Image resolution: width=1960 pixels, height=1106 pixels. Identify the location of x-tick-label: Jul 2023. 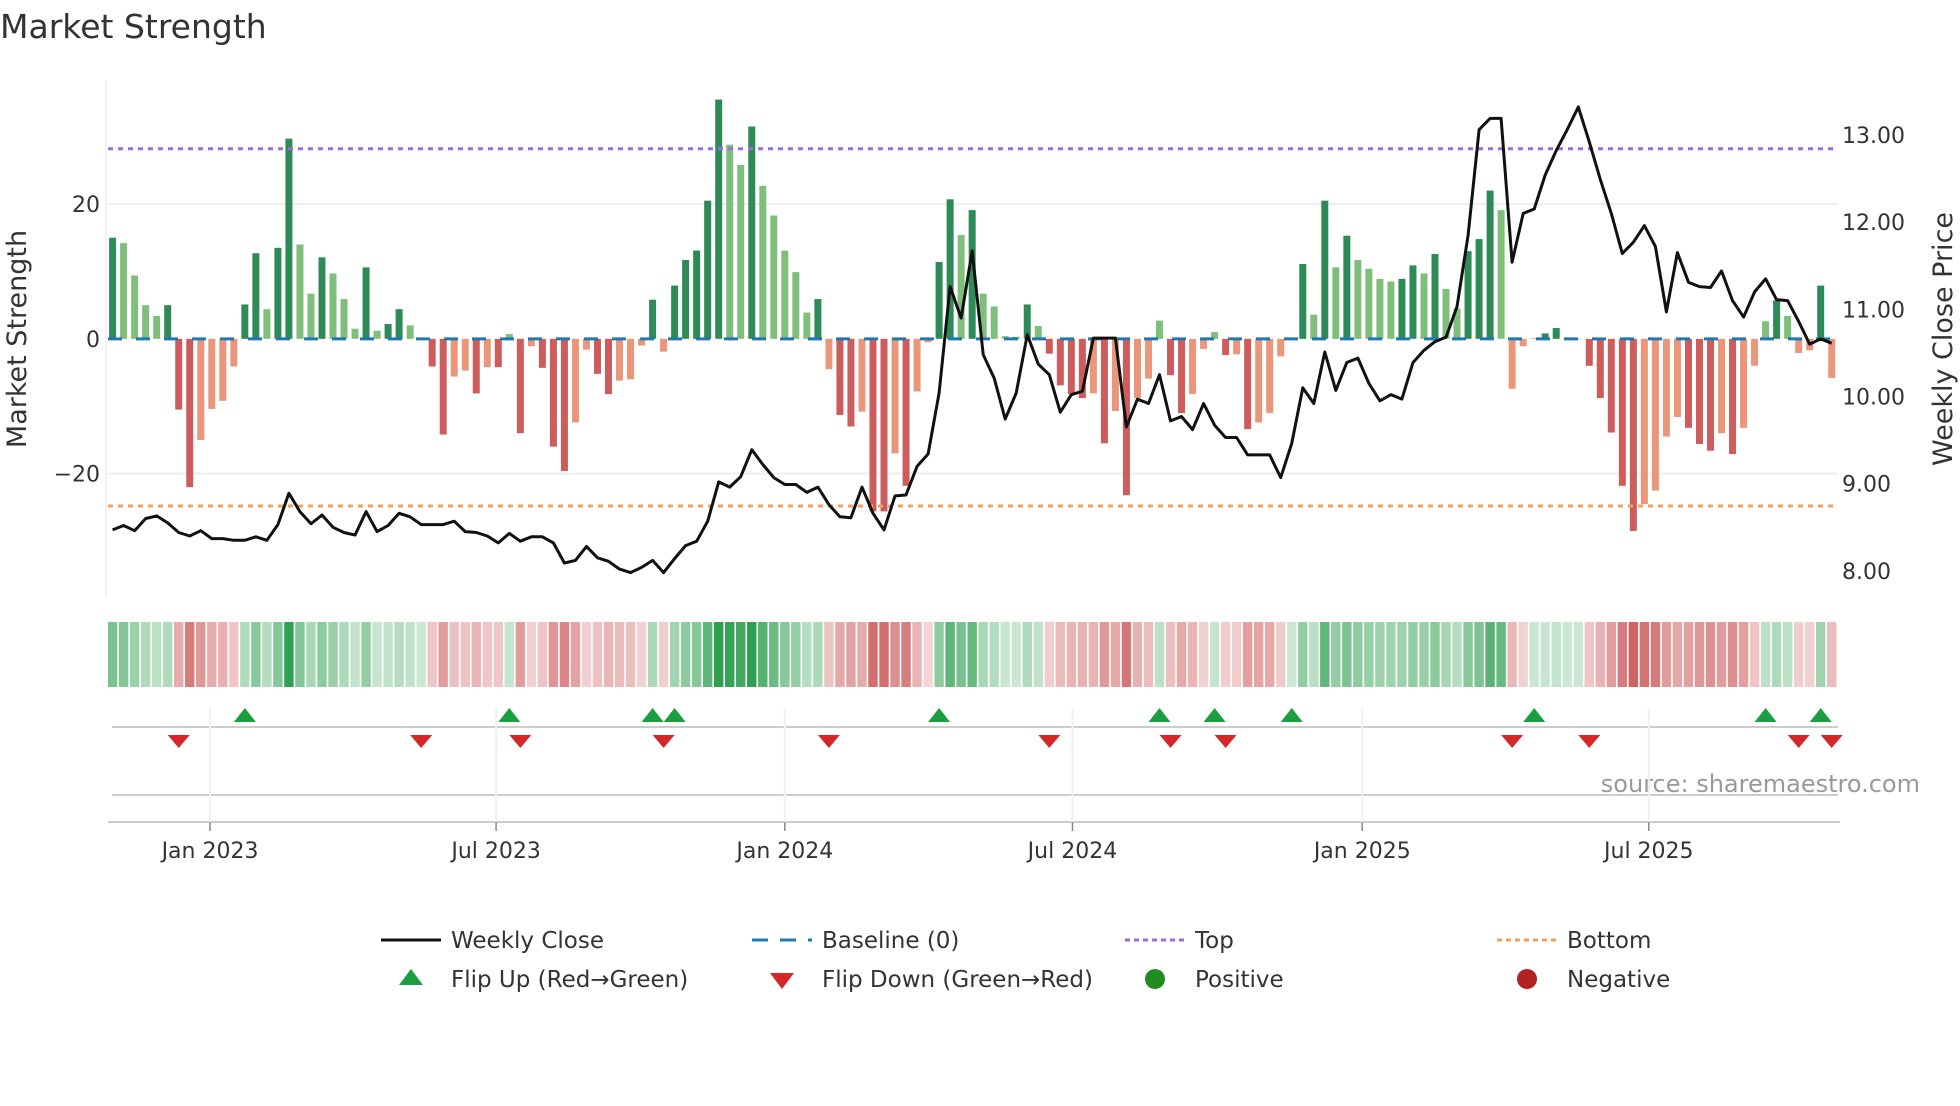
(495, 851).